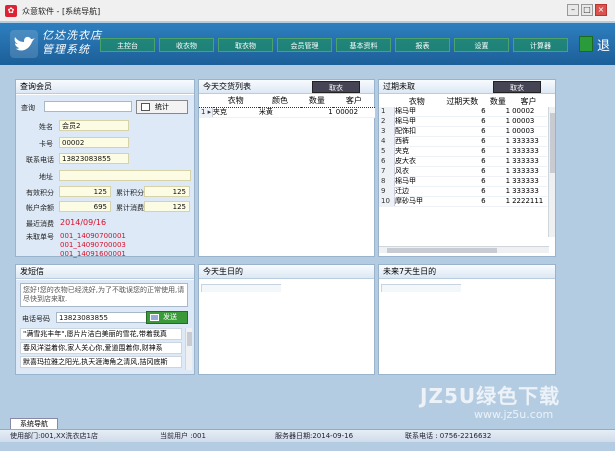 The image size is (615, 451). What do you see at coordinates (105, 272) in the screenshot?
I see `sms-header: 发短信` at bounding box center [105, 272].